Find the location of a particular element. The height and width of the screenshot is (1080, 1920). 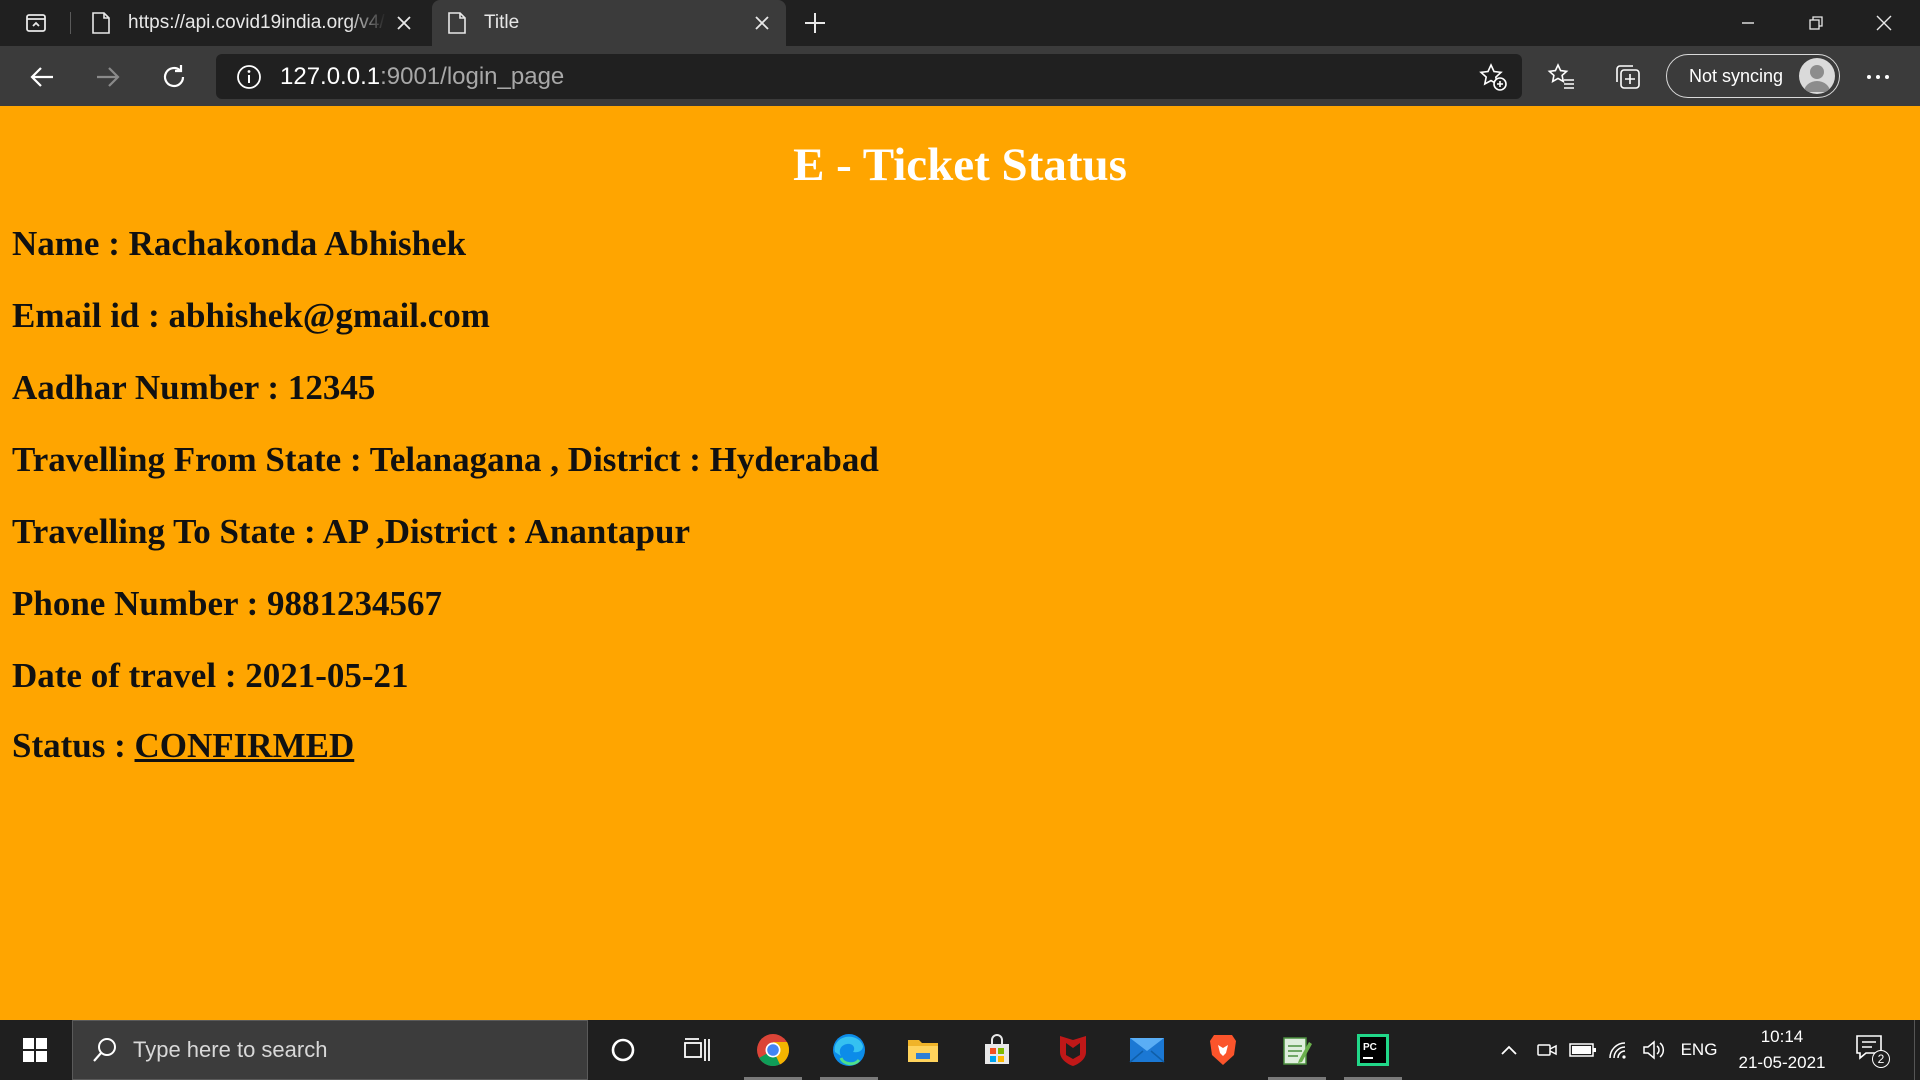

task-view-icon is located at coordinates (697, 1049).